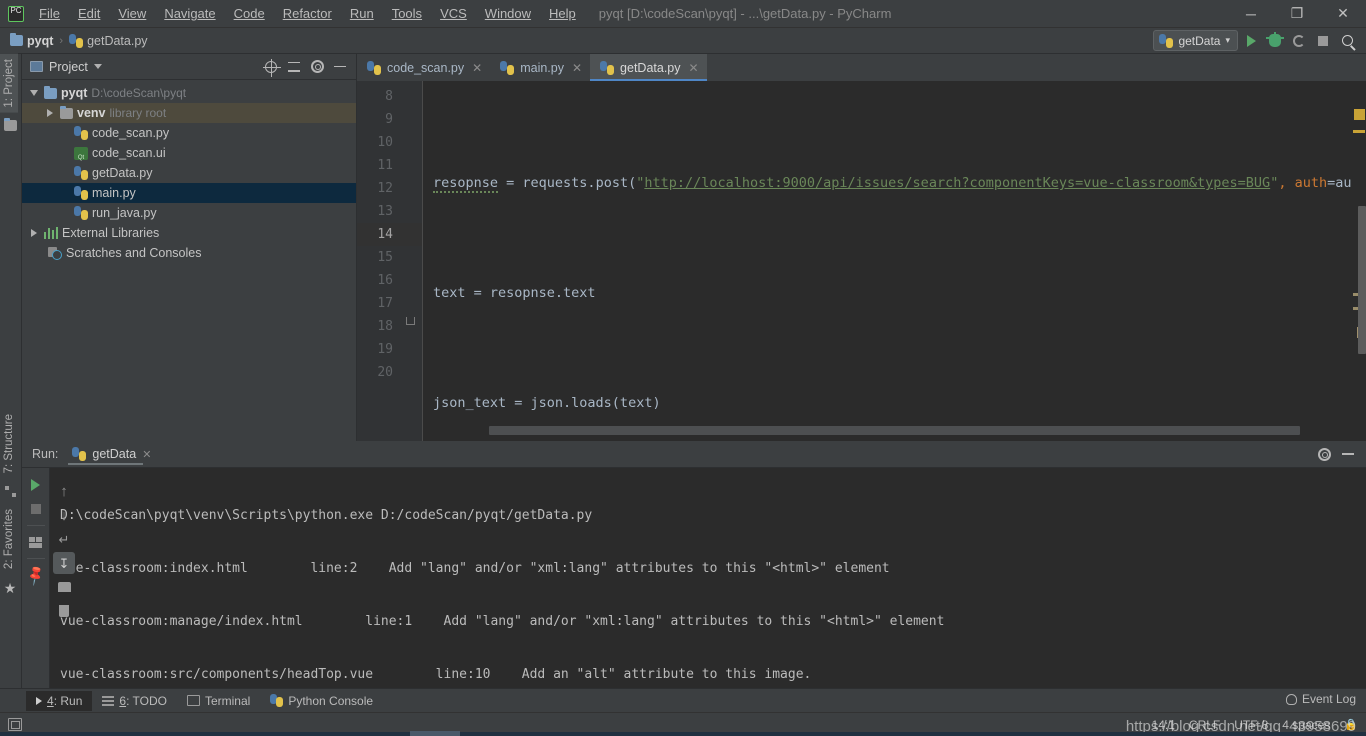  What do you see at coordinates (1351, 724) in the screenshot?
I see `lock-icon: 🔒` at bounding box center [1351, 724].